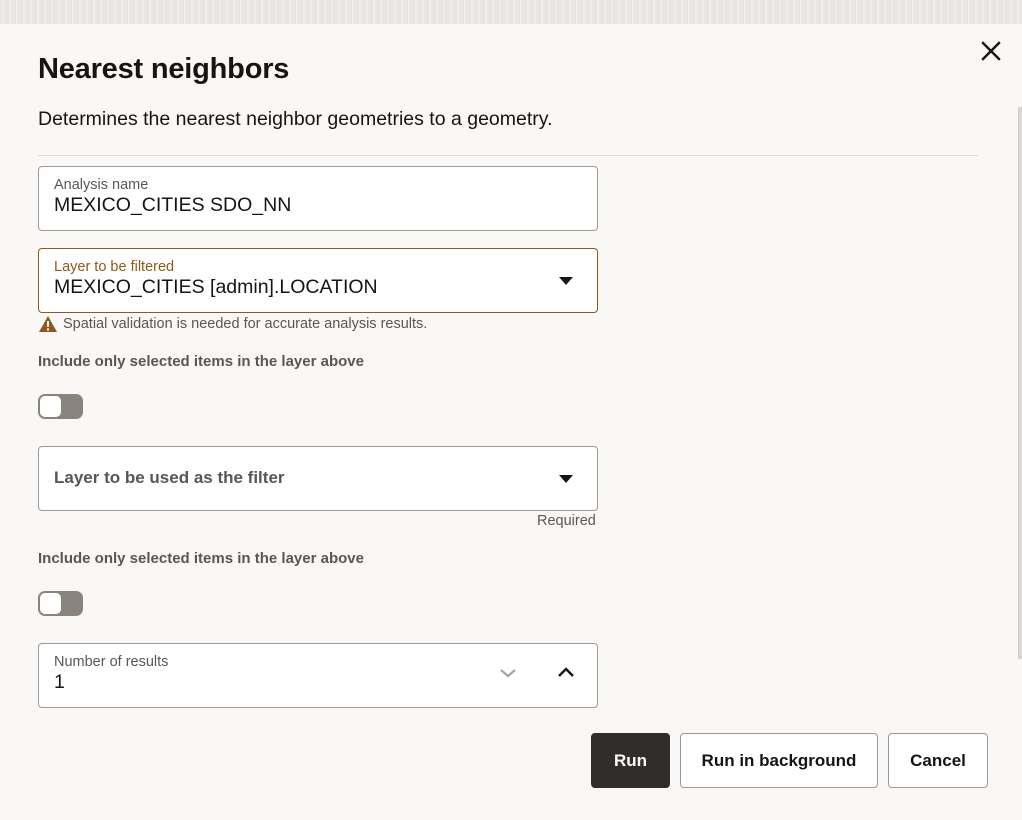 The width and height of the screenshot is (1022, 820). I want to click on layer-to-filter-label: Layer to be filtered, so click(114, 267).